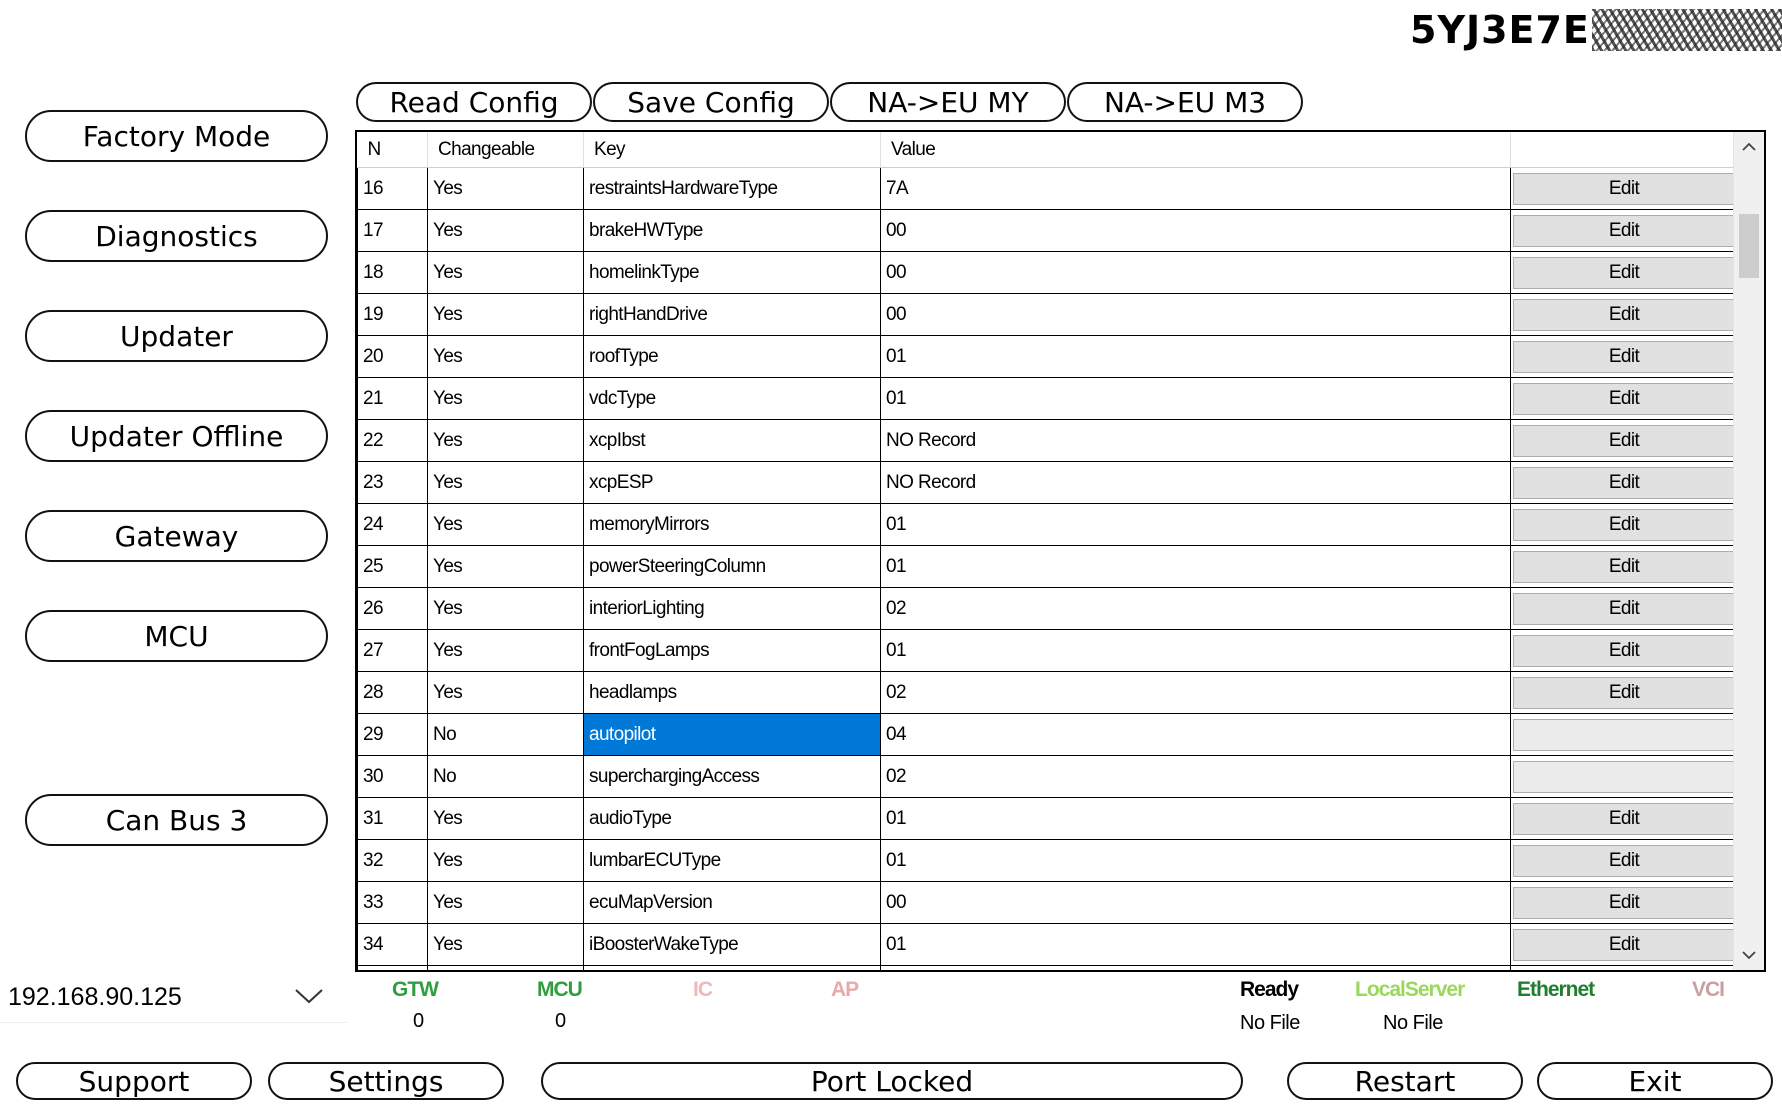  What do you see at coordinates (732, 356) in the screenshot?
I see `cell-key: roofType` at bounding box center [732, 356].